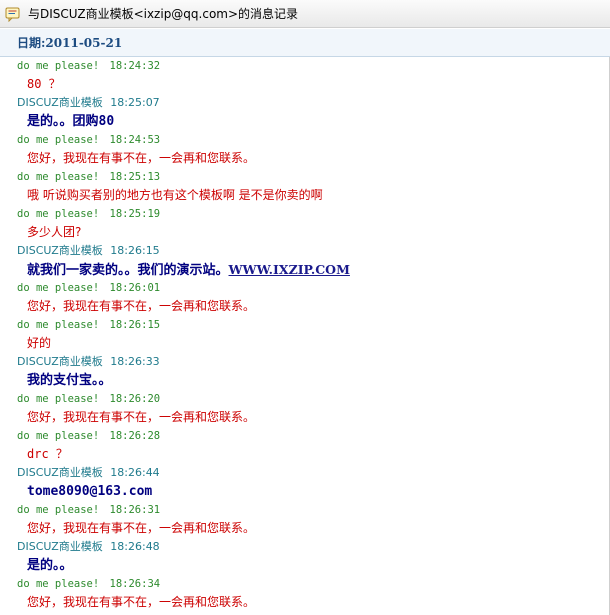 Image resolution: width=610 pixels, height=615 pixels. Describe the element at coordinates (90, 491) in the screenshot. I see `message-text: tome8090@163.com` at that location.